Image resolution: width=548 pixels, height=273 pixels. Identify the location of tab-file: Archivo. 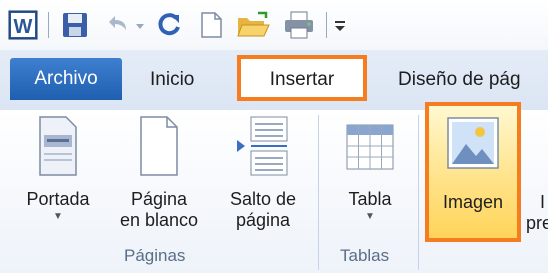
(66, 79).